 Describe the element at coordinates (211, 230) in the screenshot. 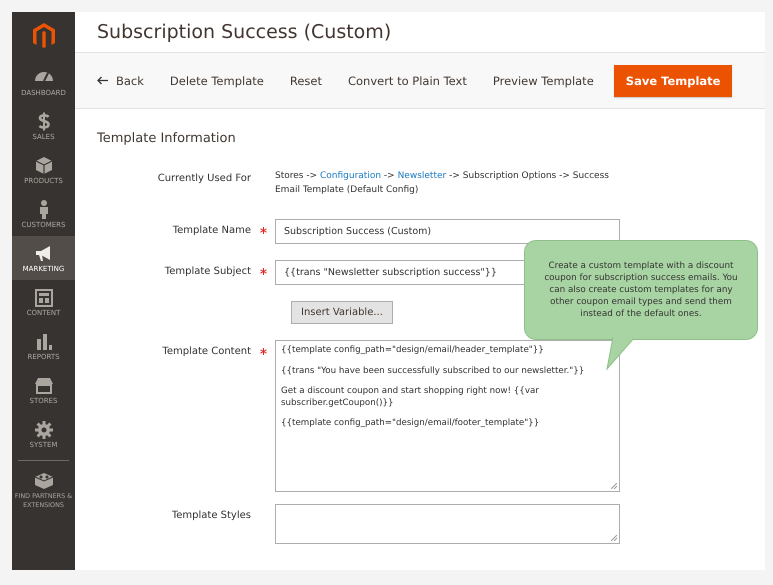

I see `field-label: Template Name` at that location.